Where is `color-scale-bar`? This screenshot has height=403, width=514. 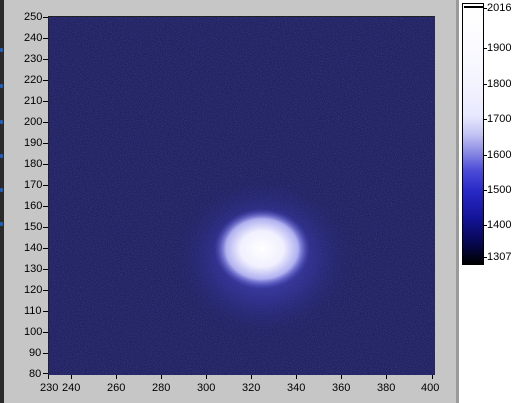
color-scale-bar is located at coordinates (473, 134).